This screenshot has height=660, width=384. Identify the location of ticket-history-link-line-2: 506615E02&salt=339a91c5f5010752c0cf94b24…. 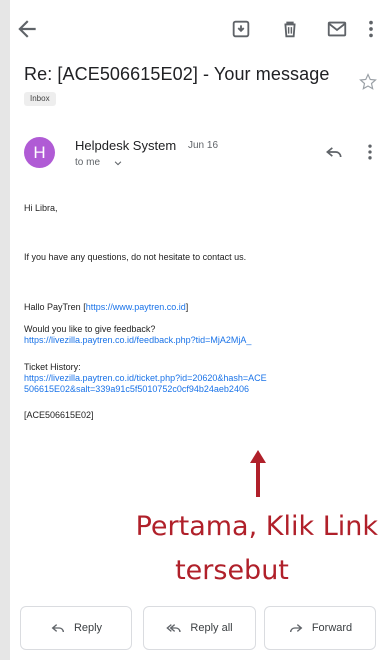
(136, 389).